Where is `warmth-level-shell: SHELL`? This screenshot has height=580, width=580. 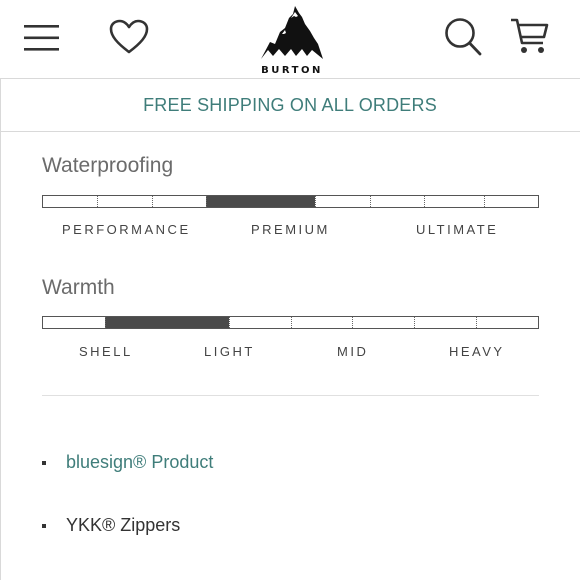
warmth-level-shell: SHELL is located at coordinates (106, 351).